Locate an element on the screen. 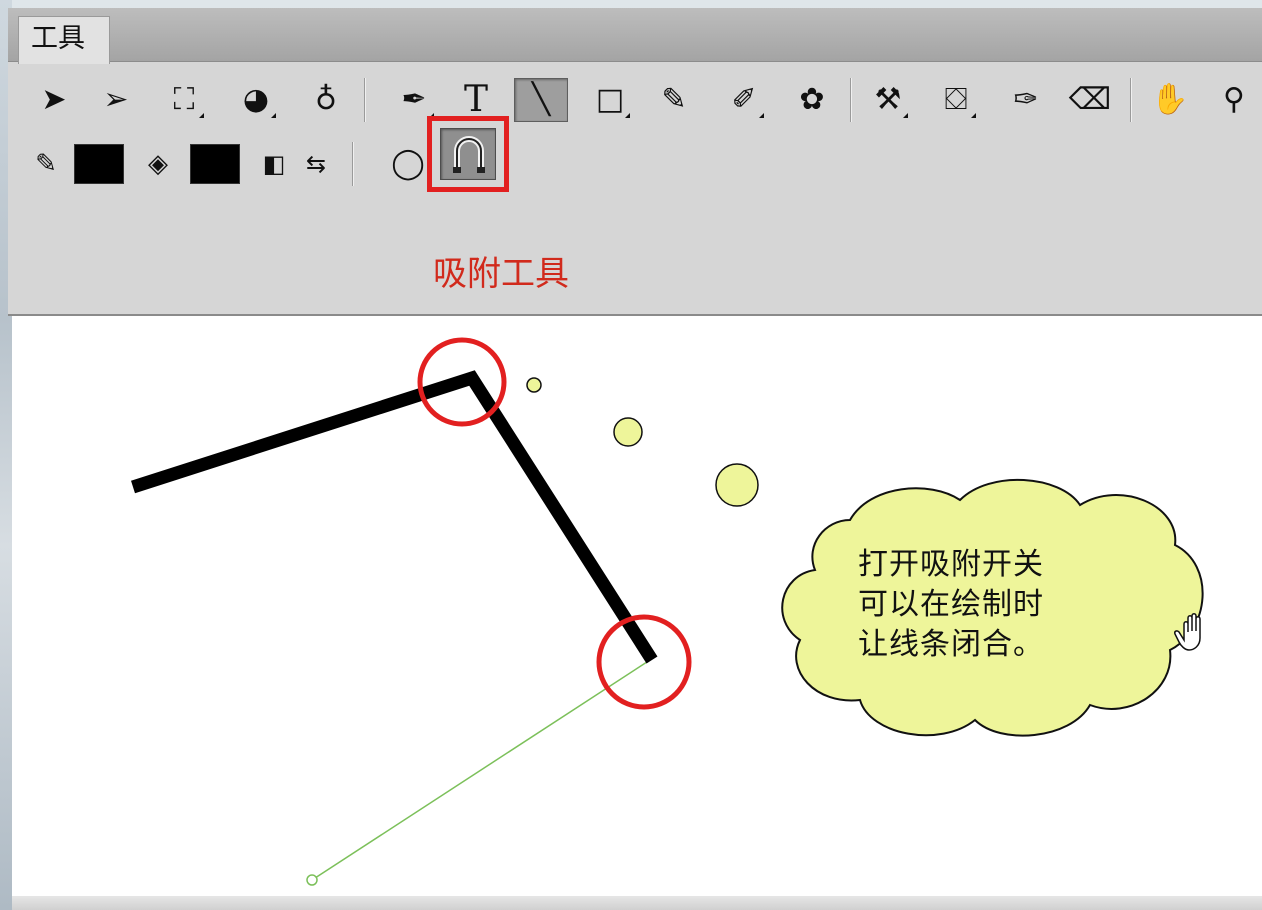 The width and height of the screenshot is (1262, 910). snap-point-highlight-circle is located at coordinates (644, 662).